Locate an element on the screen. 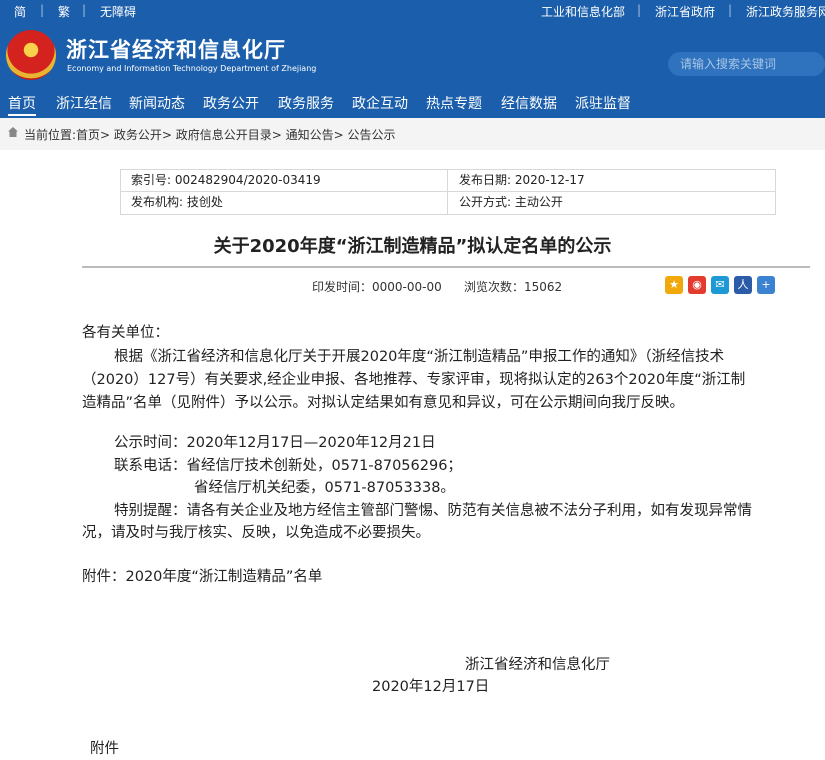 Image resolution: width=825 pixels, height=760 pixels. accessibility-link: 无障碍 is located at coordinates (118, 11).